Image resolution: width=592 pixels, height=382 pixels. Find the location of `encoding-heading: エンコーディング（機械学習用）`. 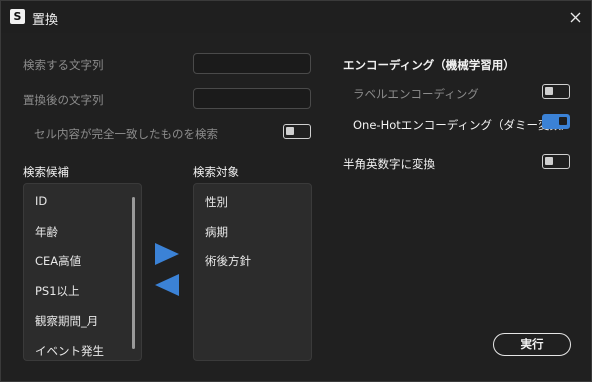

encoding-heading: エンコーディング（機械学習用） is located at coordinates (429, 65).